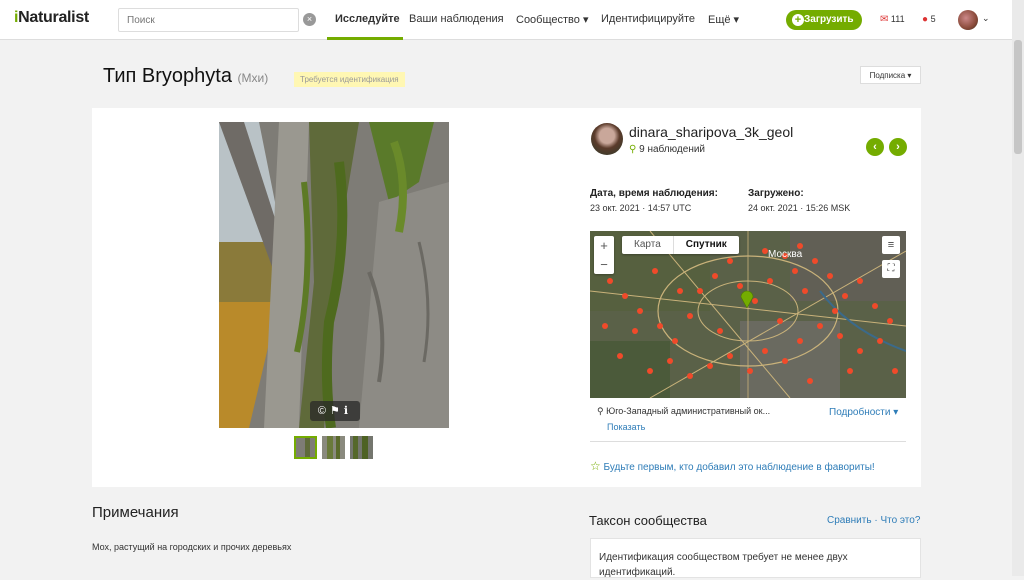 The height and width of the screenshot is (580, 1024). I want to click on show-location-link: Показать, so click(626, 427).